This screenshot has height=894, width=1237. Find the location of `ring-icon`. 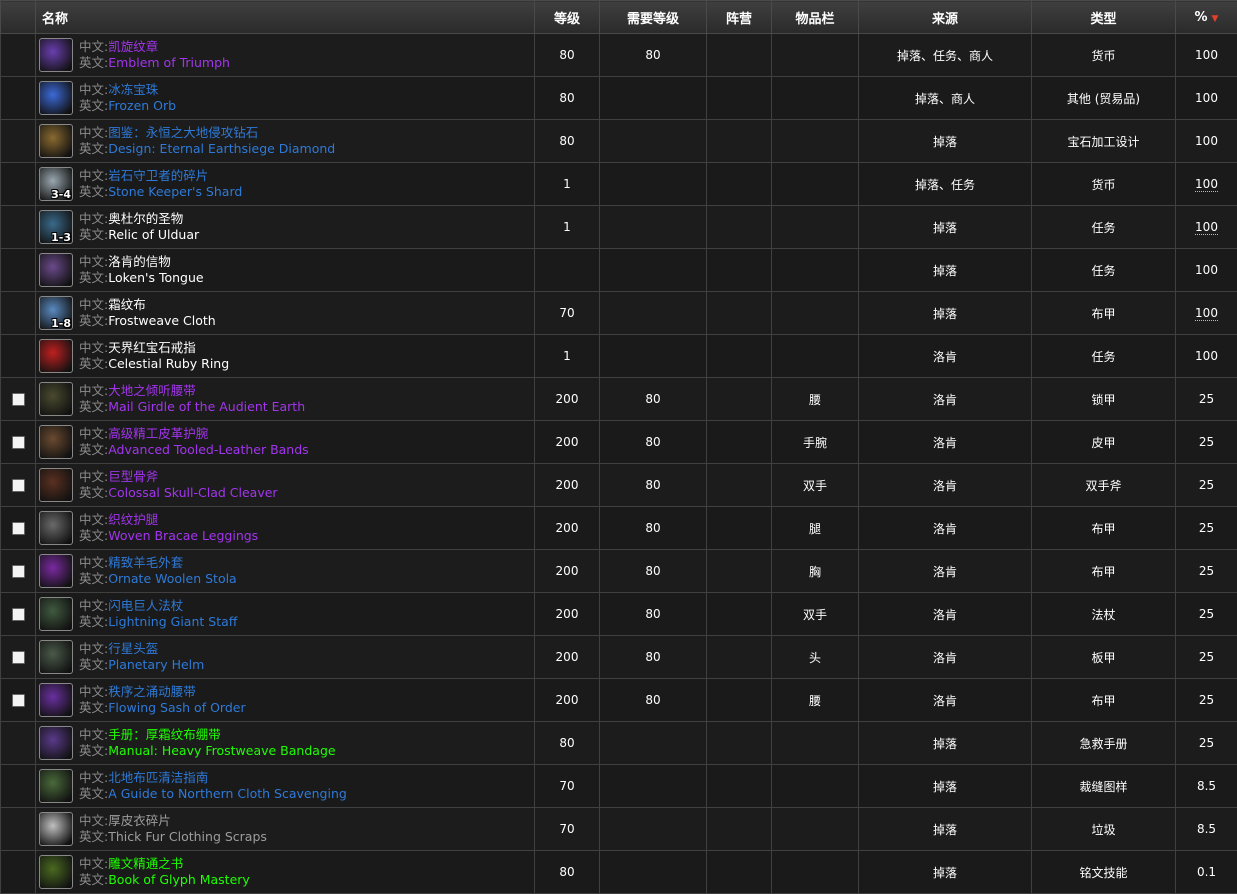

ring-icon is located at coordinates (56, 356).